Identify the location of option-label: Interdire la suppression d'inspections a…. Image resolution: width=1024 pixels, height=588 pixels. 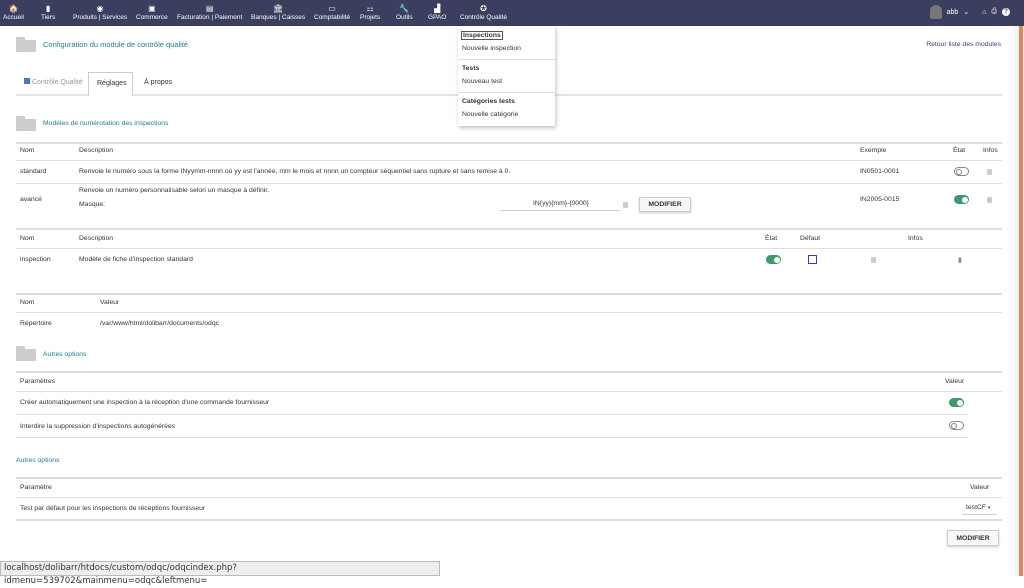
(98, 426).